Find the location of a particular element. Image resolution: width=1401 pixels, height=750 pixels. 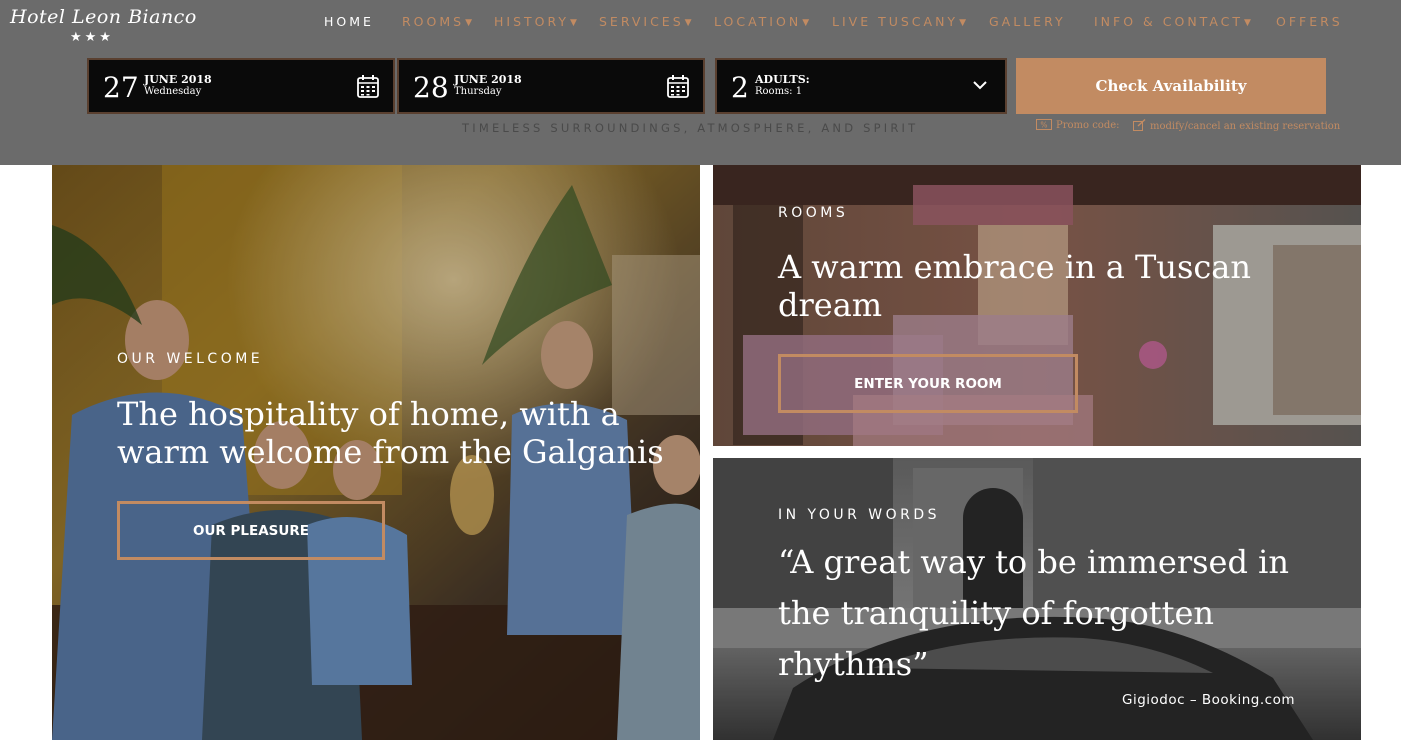

rooms-eyebrow: ROOMS is located at coordinates (813, 213).